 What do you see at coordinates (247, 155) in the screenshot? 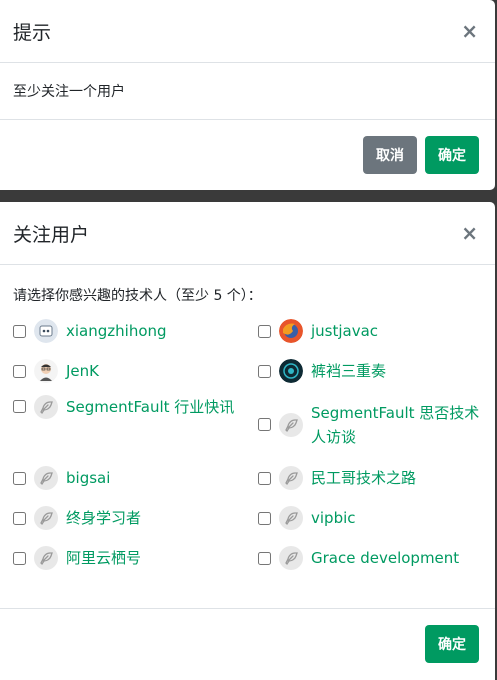
I see `alert-footer: 取消 确定` at bounding box center [247, 155].